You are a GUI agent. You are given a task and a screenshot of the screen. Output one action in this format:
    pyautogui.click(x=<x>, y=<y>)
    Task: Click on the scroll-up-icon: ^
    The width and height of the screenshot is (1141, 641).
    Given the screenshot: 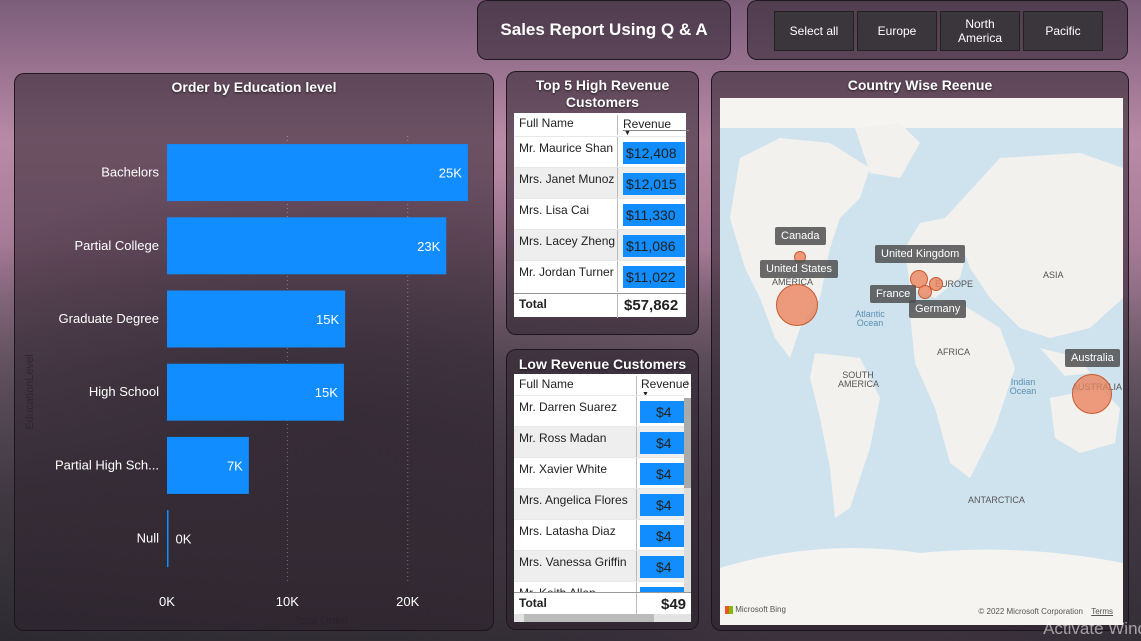 What is the action you would take?
    pyautogui.click(x=687, y=384)
    